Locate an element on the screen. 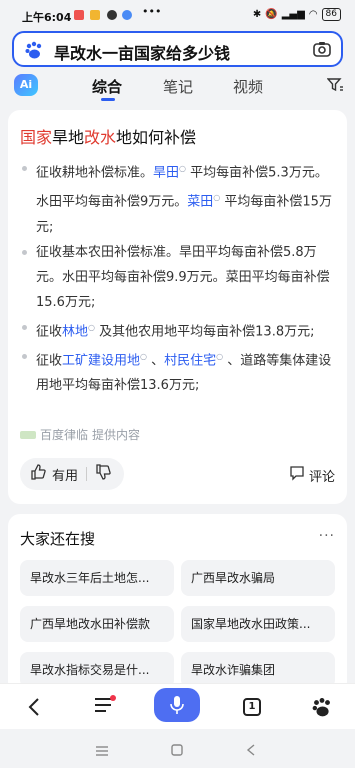  title-text: 旱地 is located at coordinates (68, 137).